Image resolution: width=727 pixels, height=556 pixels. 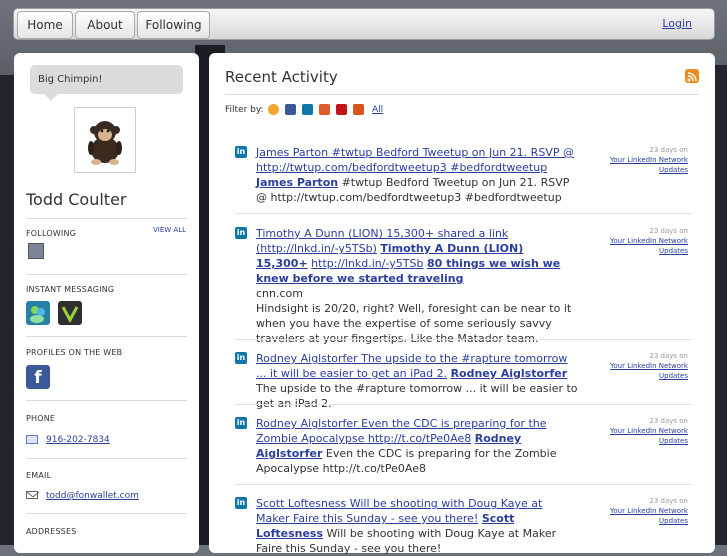 What do you see at coordinates (692, 76) in the screenshot?
I see `rss-feed-icon` at bounding box center [692, 76].